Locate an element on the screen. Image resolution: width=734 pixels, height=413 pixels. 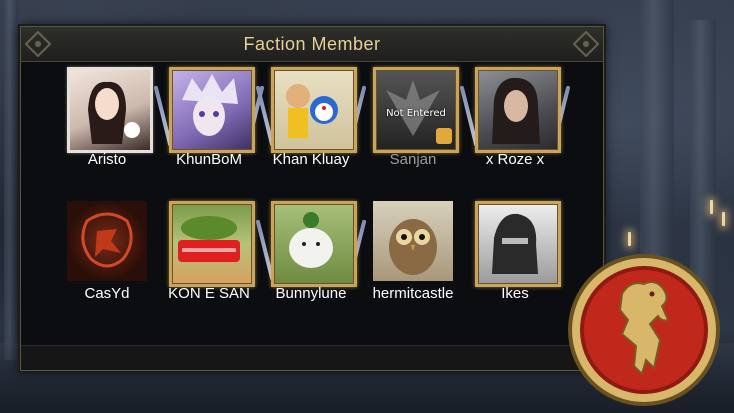
member-avatar: Not Entered is located at coordinates (416, 110).